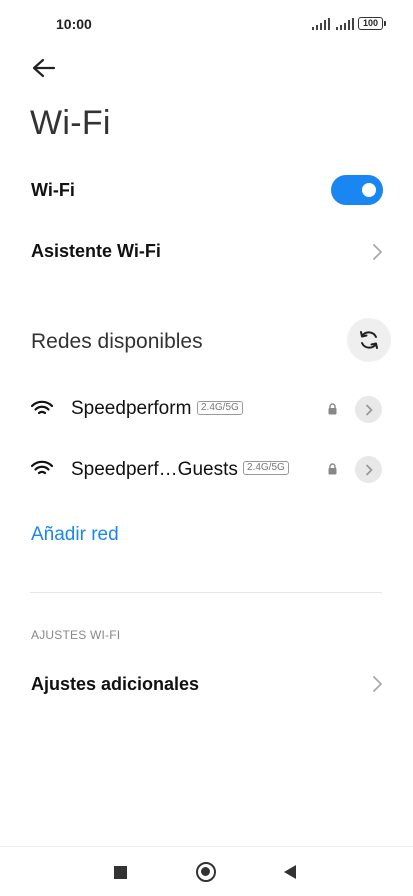 The height and width of the screenshot is (896, 413). What do you see at coordinates (70, 123) in the screenshot?
I see `page-title: Wi-Fi` at bounding box center [70, 123].